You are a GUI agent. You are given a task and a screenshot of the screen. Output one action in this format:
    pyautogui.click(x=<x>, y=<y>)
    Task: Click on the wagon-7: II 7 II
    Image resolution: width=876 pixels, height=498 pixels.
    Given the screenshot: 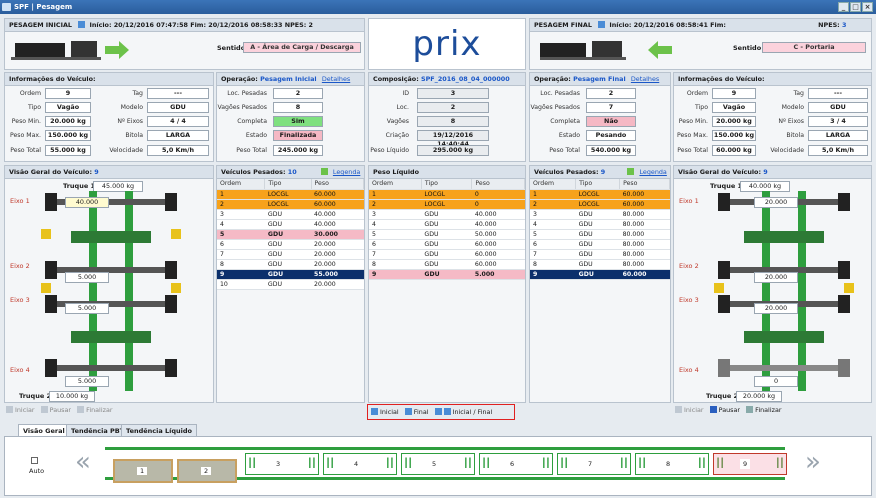 What is the action you would take?
    pyautogui.click(x=594, y=464)
    